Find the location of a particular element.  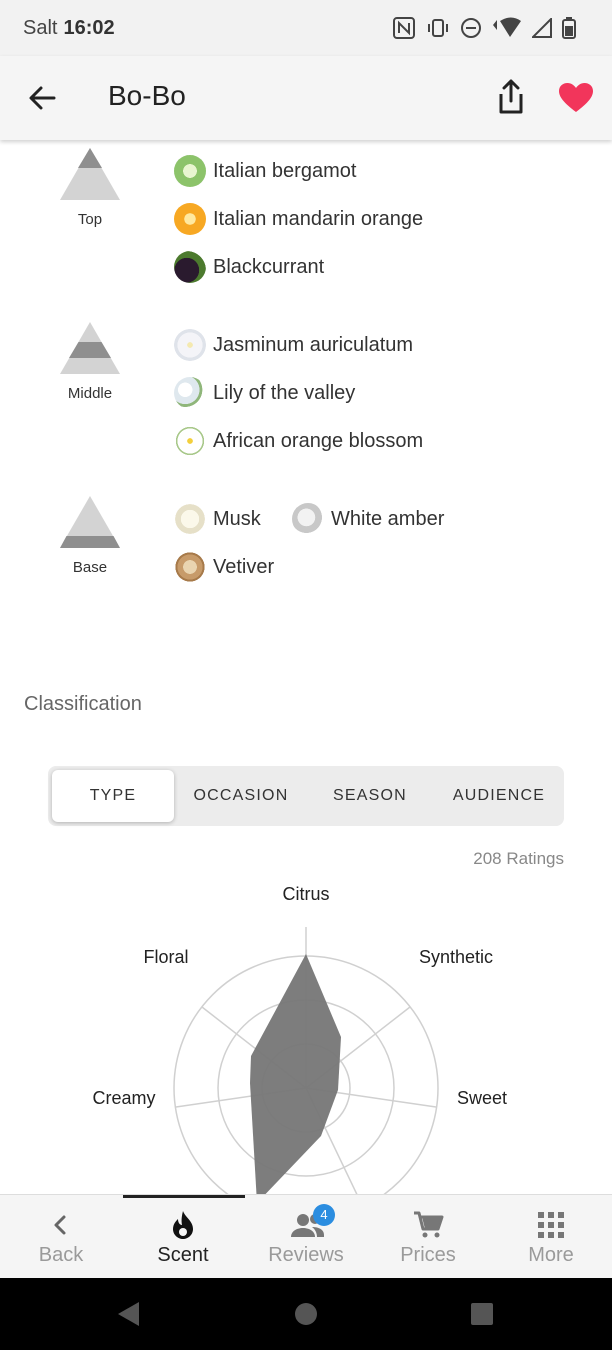

axis-label-creamy: Creamy is located at coordinates (123, 1098).